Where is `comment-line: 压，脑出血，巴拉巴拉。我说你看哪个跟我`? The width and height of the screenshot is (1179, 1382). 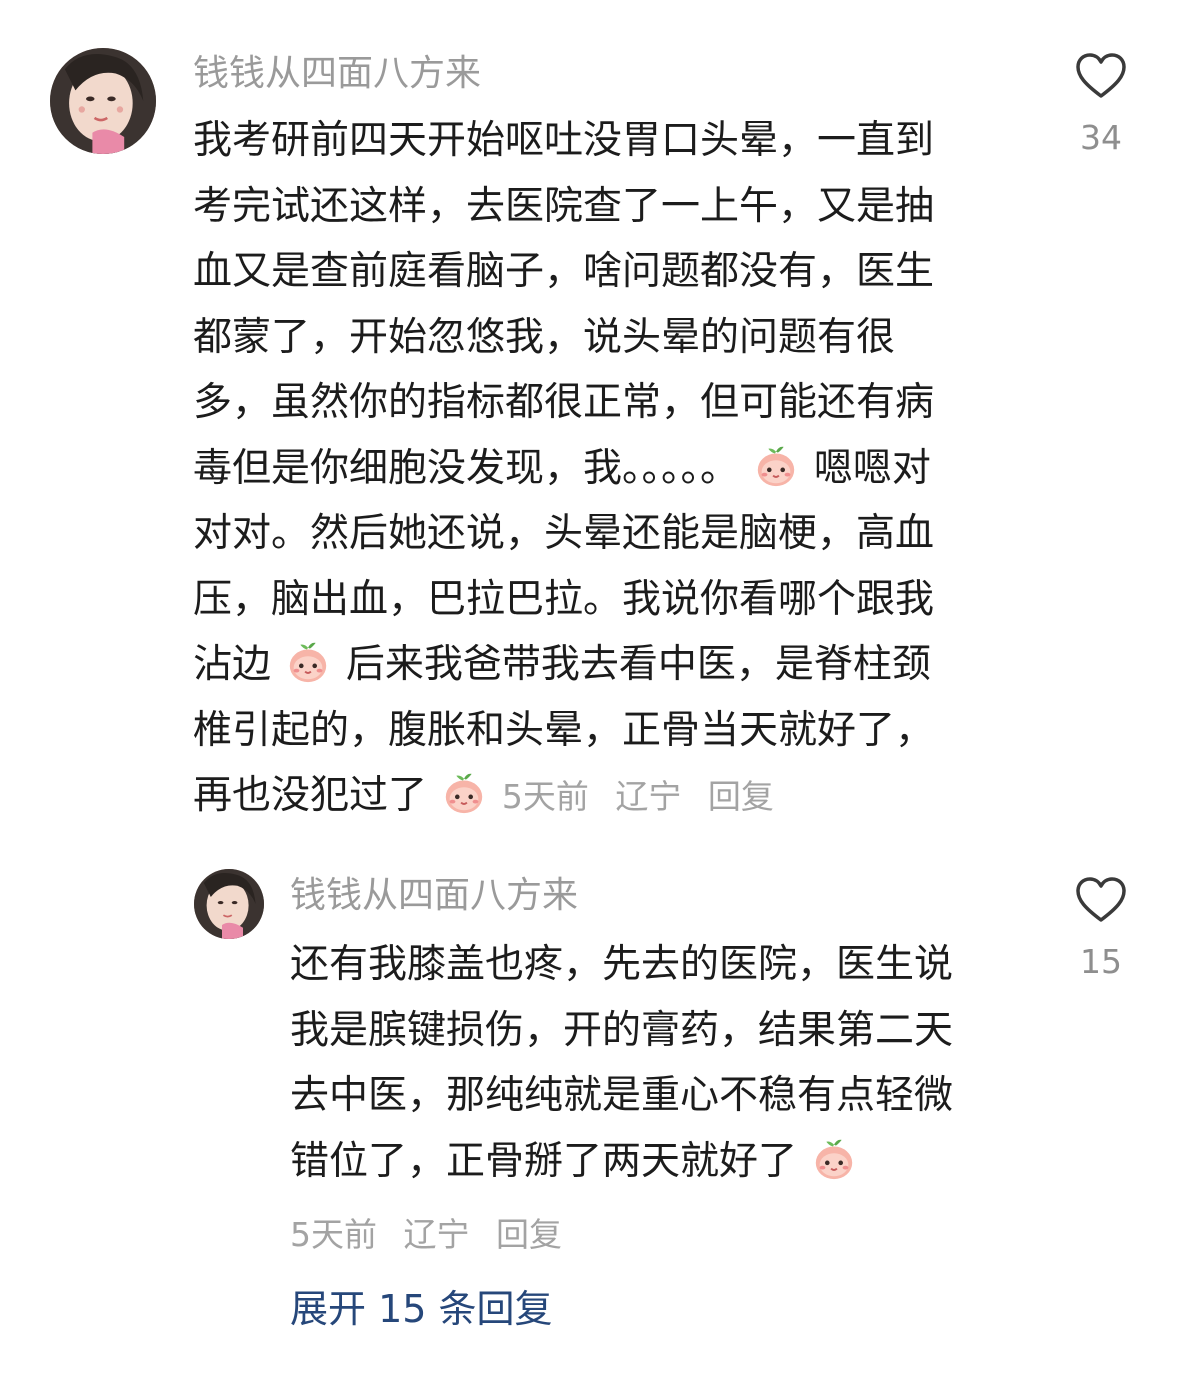
comment-line: 压，脑出血，巴拉巴拉。我说你看哪个跟我 is located at coordinates (564, 599).